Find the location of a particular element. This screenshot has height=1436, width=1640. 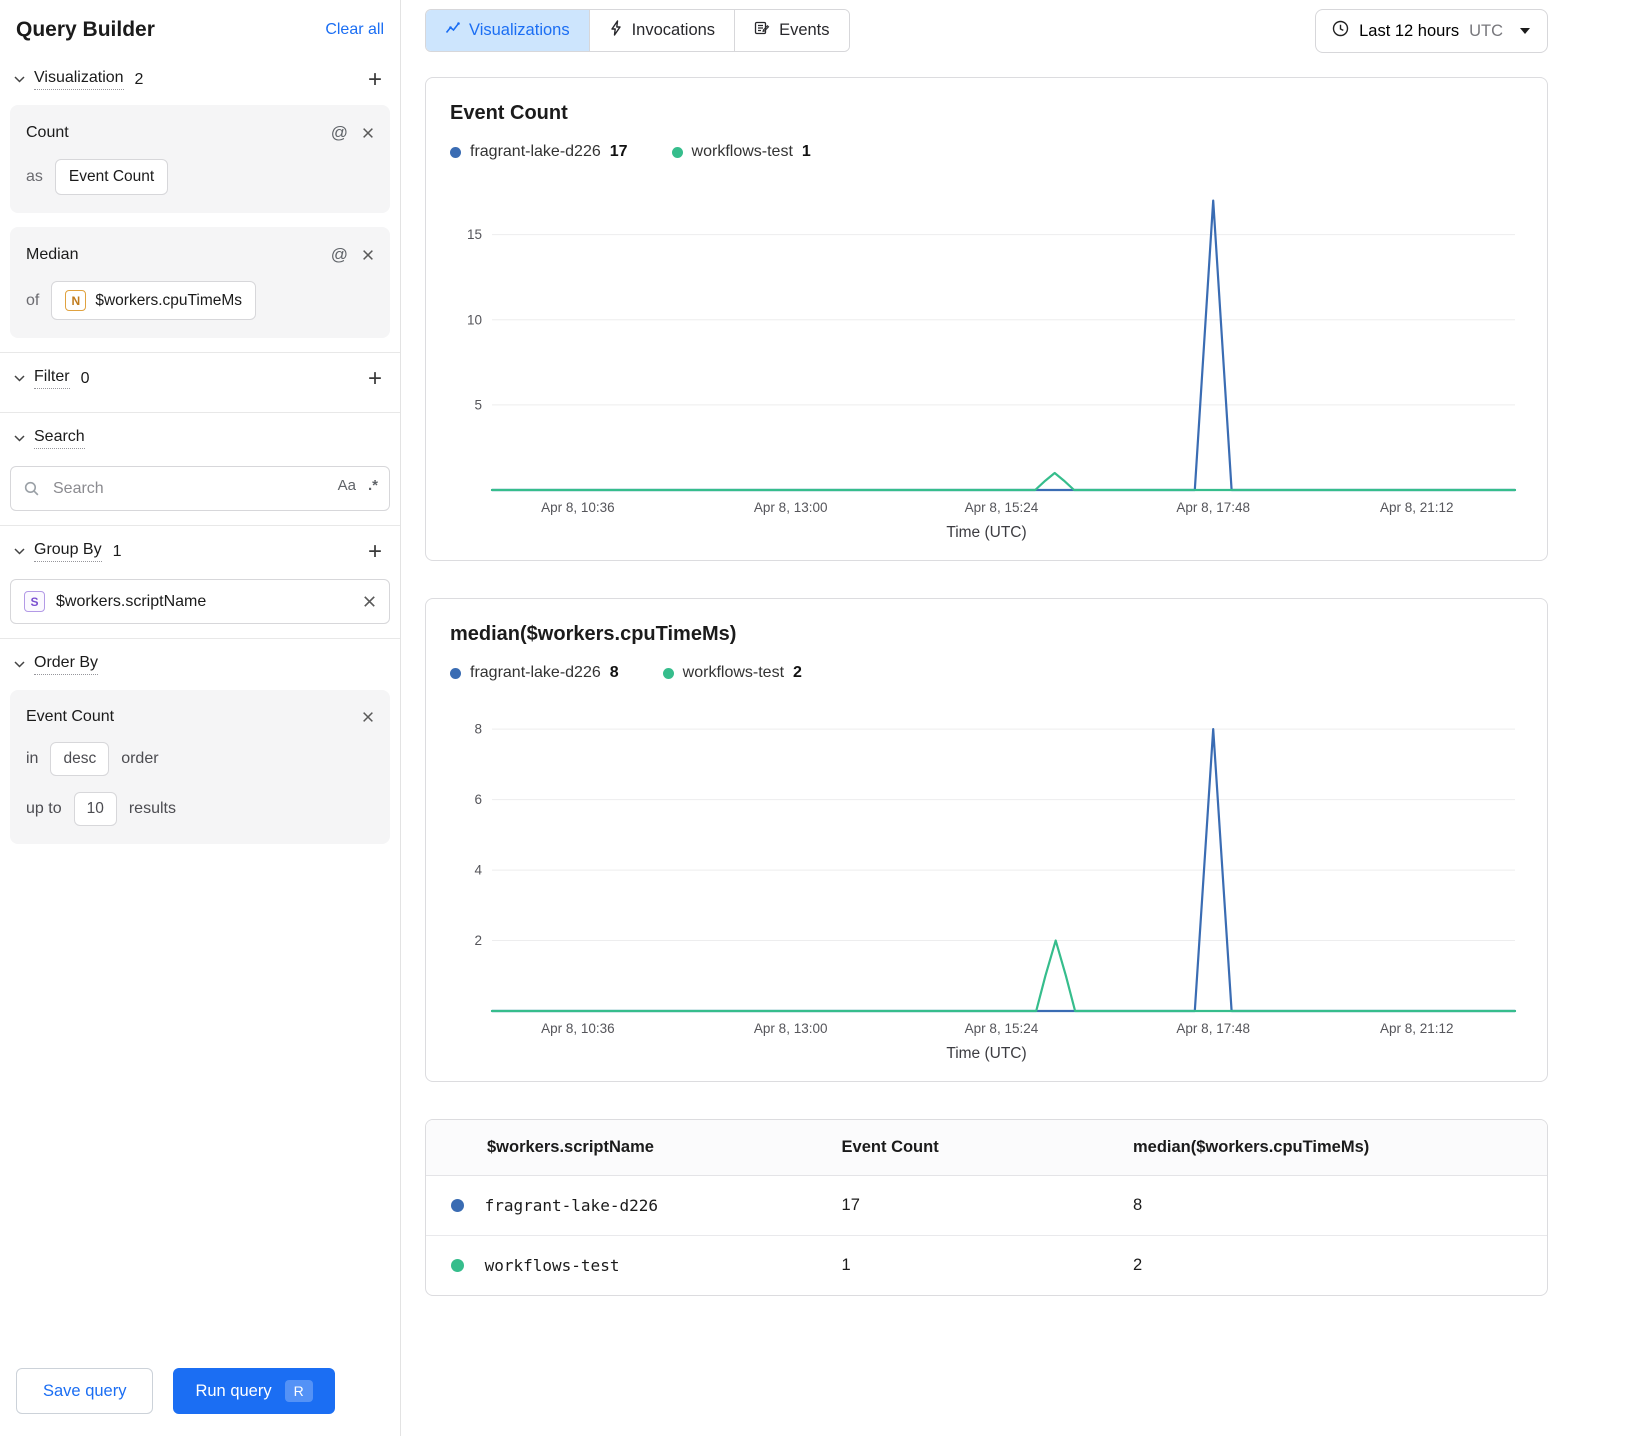

series-name: workflows-test is located at coordinates (742, 151).